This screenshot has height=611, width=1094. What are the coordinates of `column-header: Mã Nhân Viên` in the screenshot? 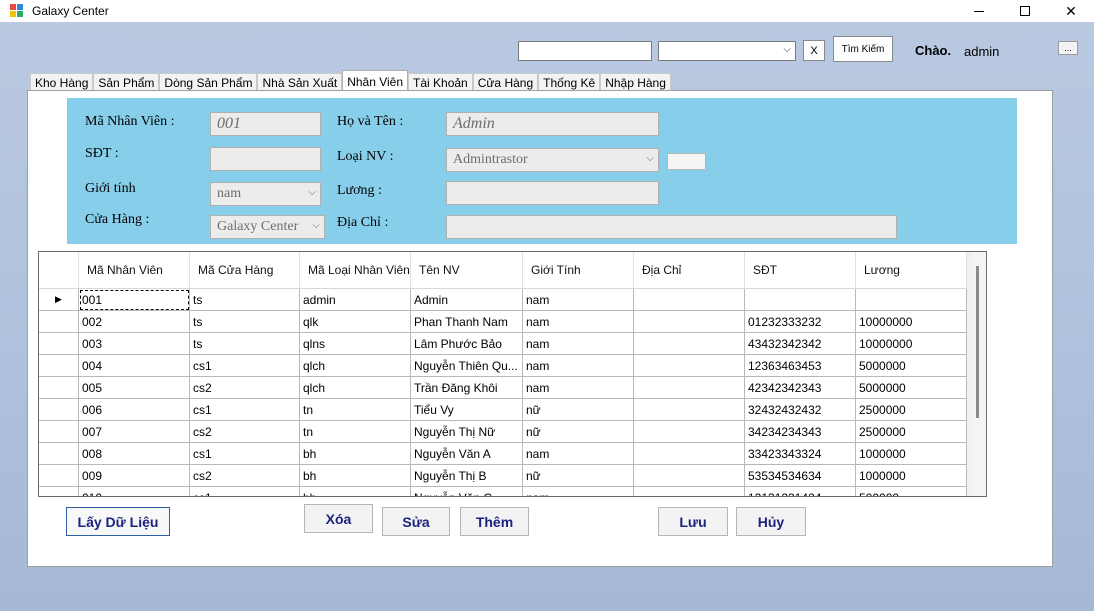 It's located at (134, 270).